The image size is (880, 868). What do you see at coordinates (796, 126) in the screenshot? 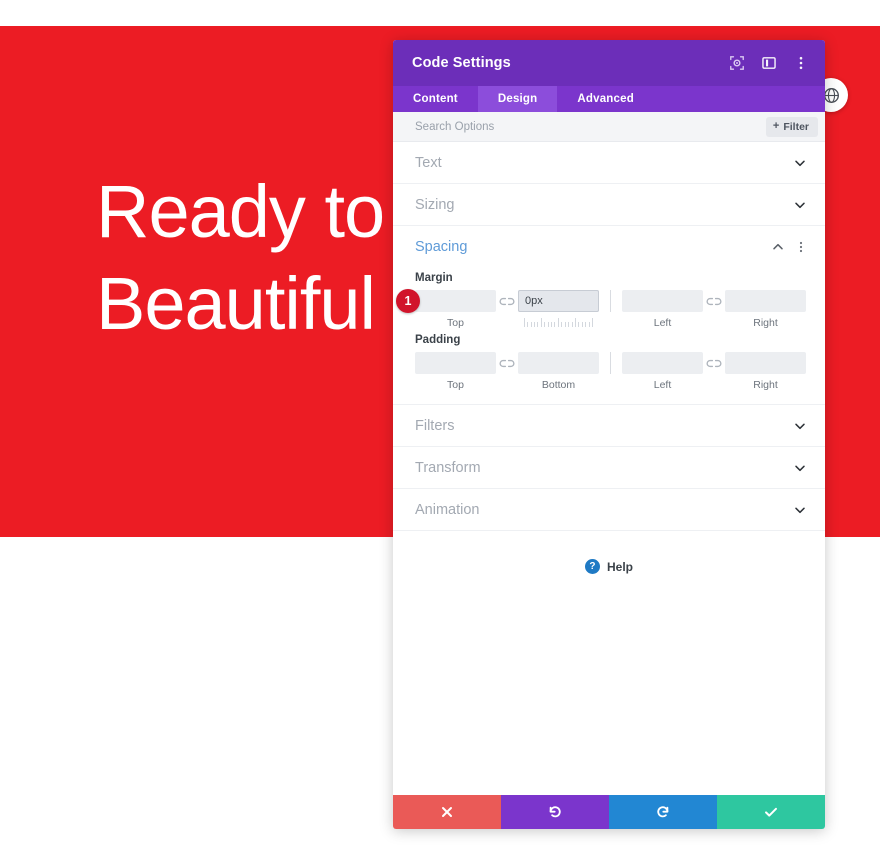
I see `filter-button-label: Filter` at bounding box center [796, 126].